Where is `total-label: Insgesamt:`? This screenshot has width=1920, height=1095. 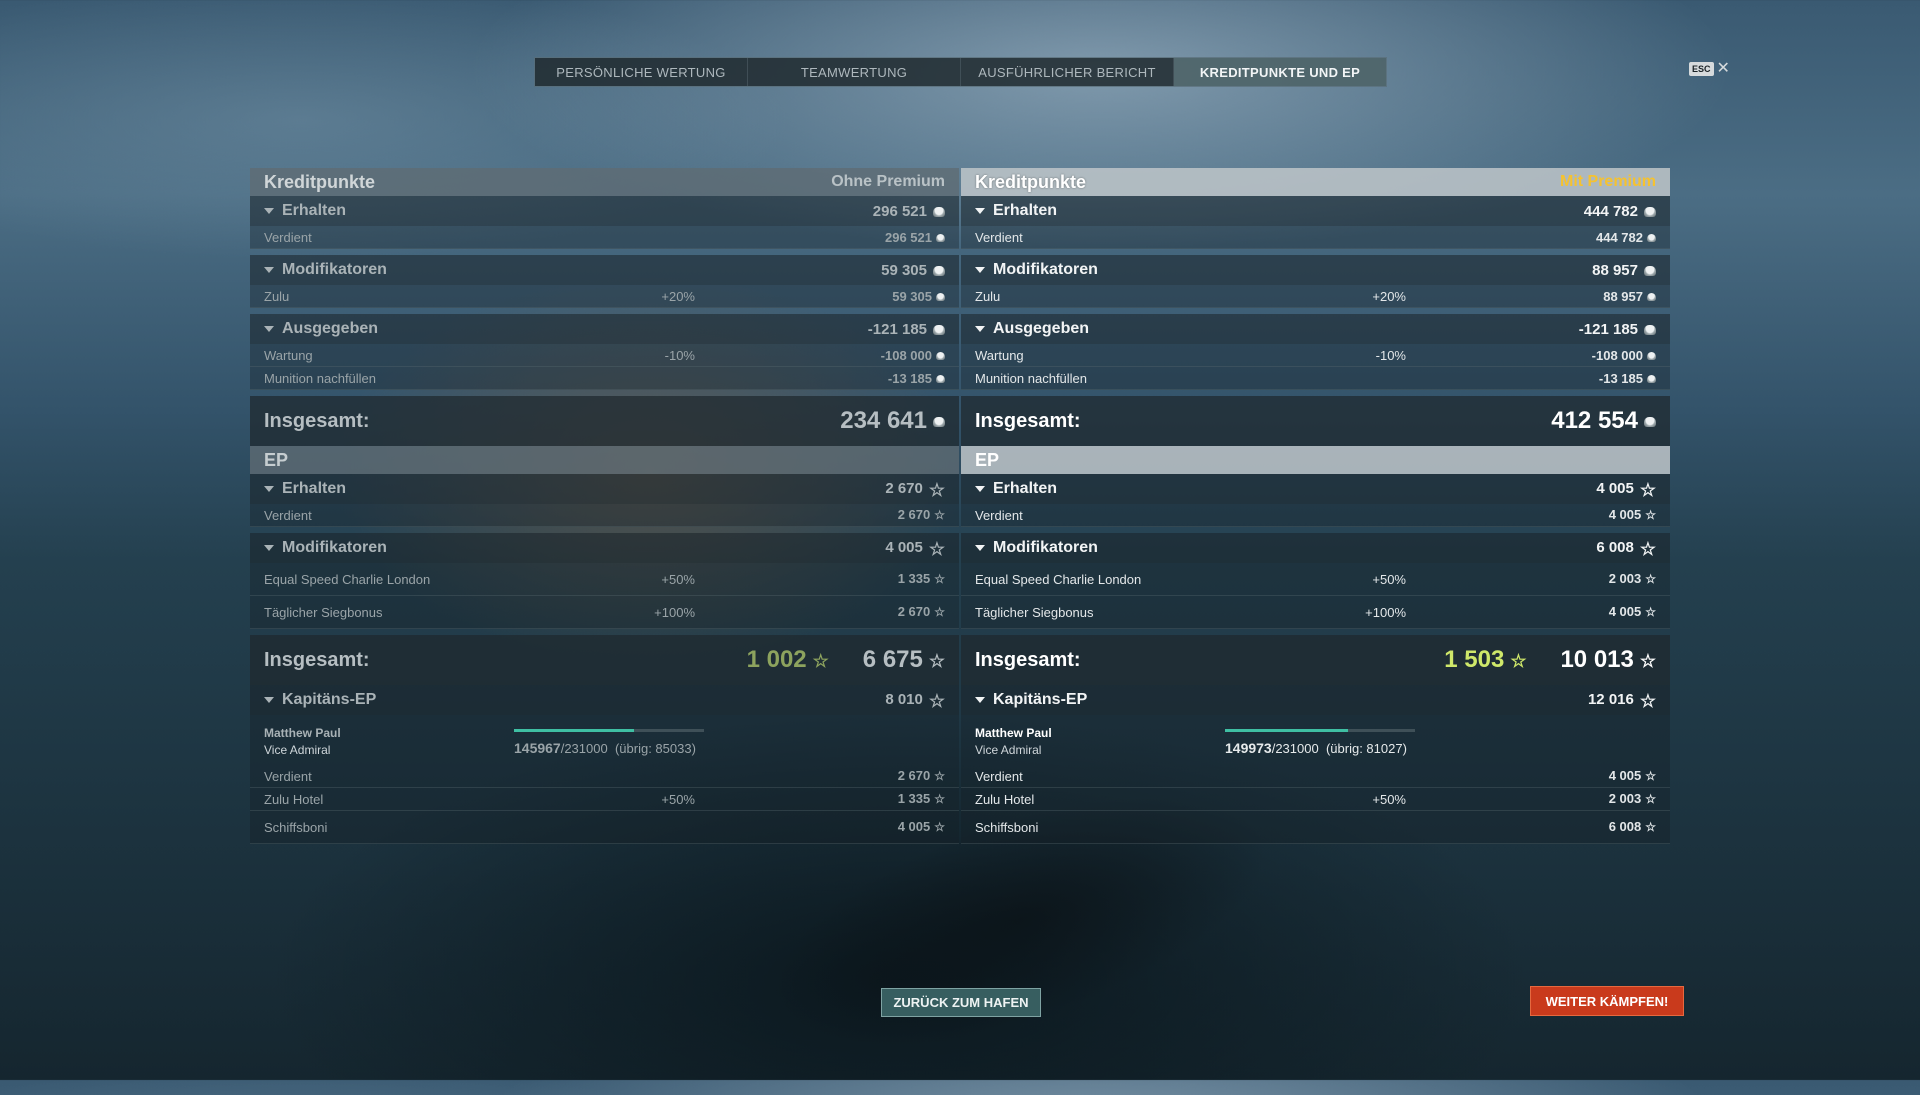 total-label: Insgesamt: is located at coordinates (317, 659).